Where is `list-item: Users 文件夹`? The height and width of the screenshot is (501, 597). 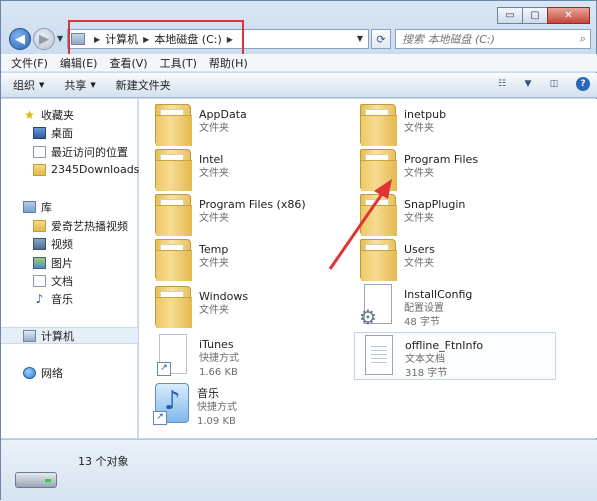
list-item: Users 文件夹 is located at coordinates (460, 261).